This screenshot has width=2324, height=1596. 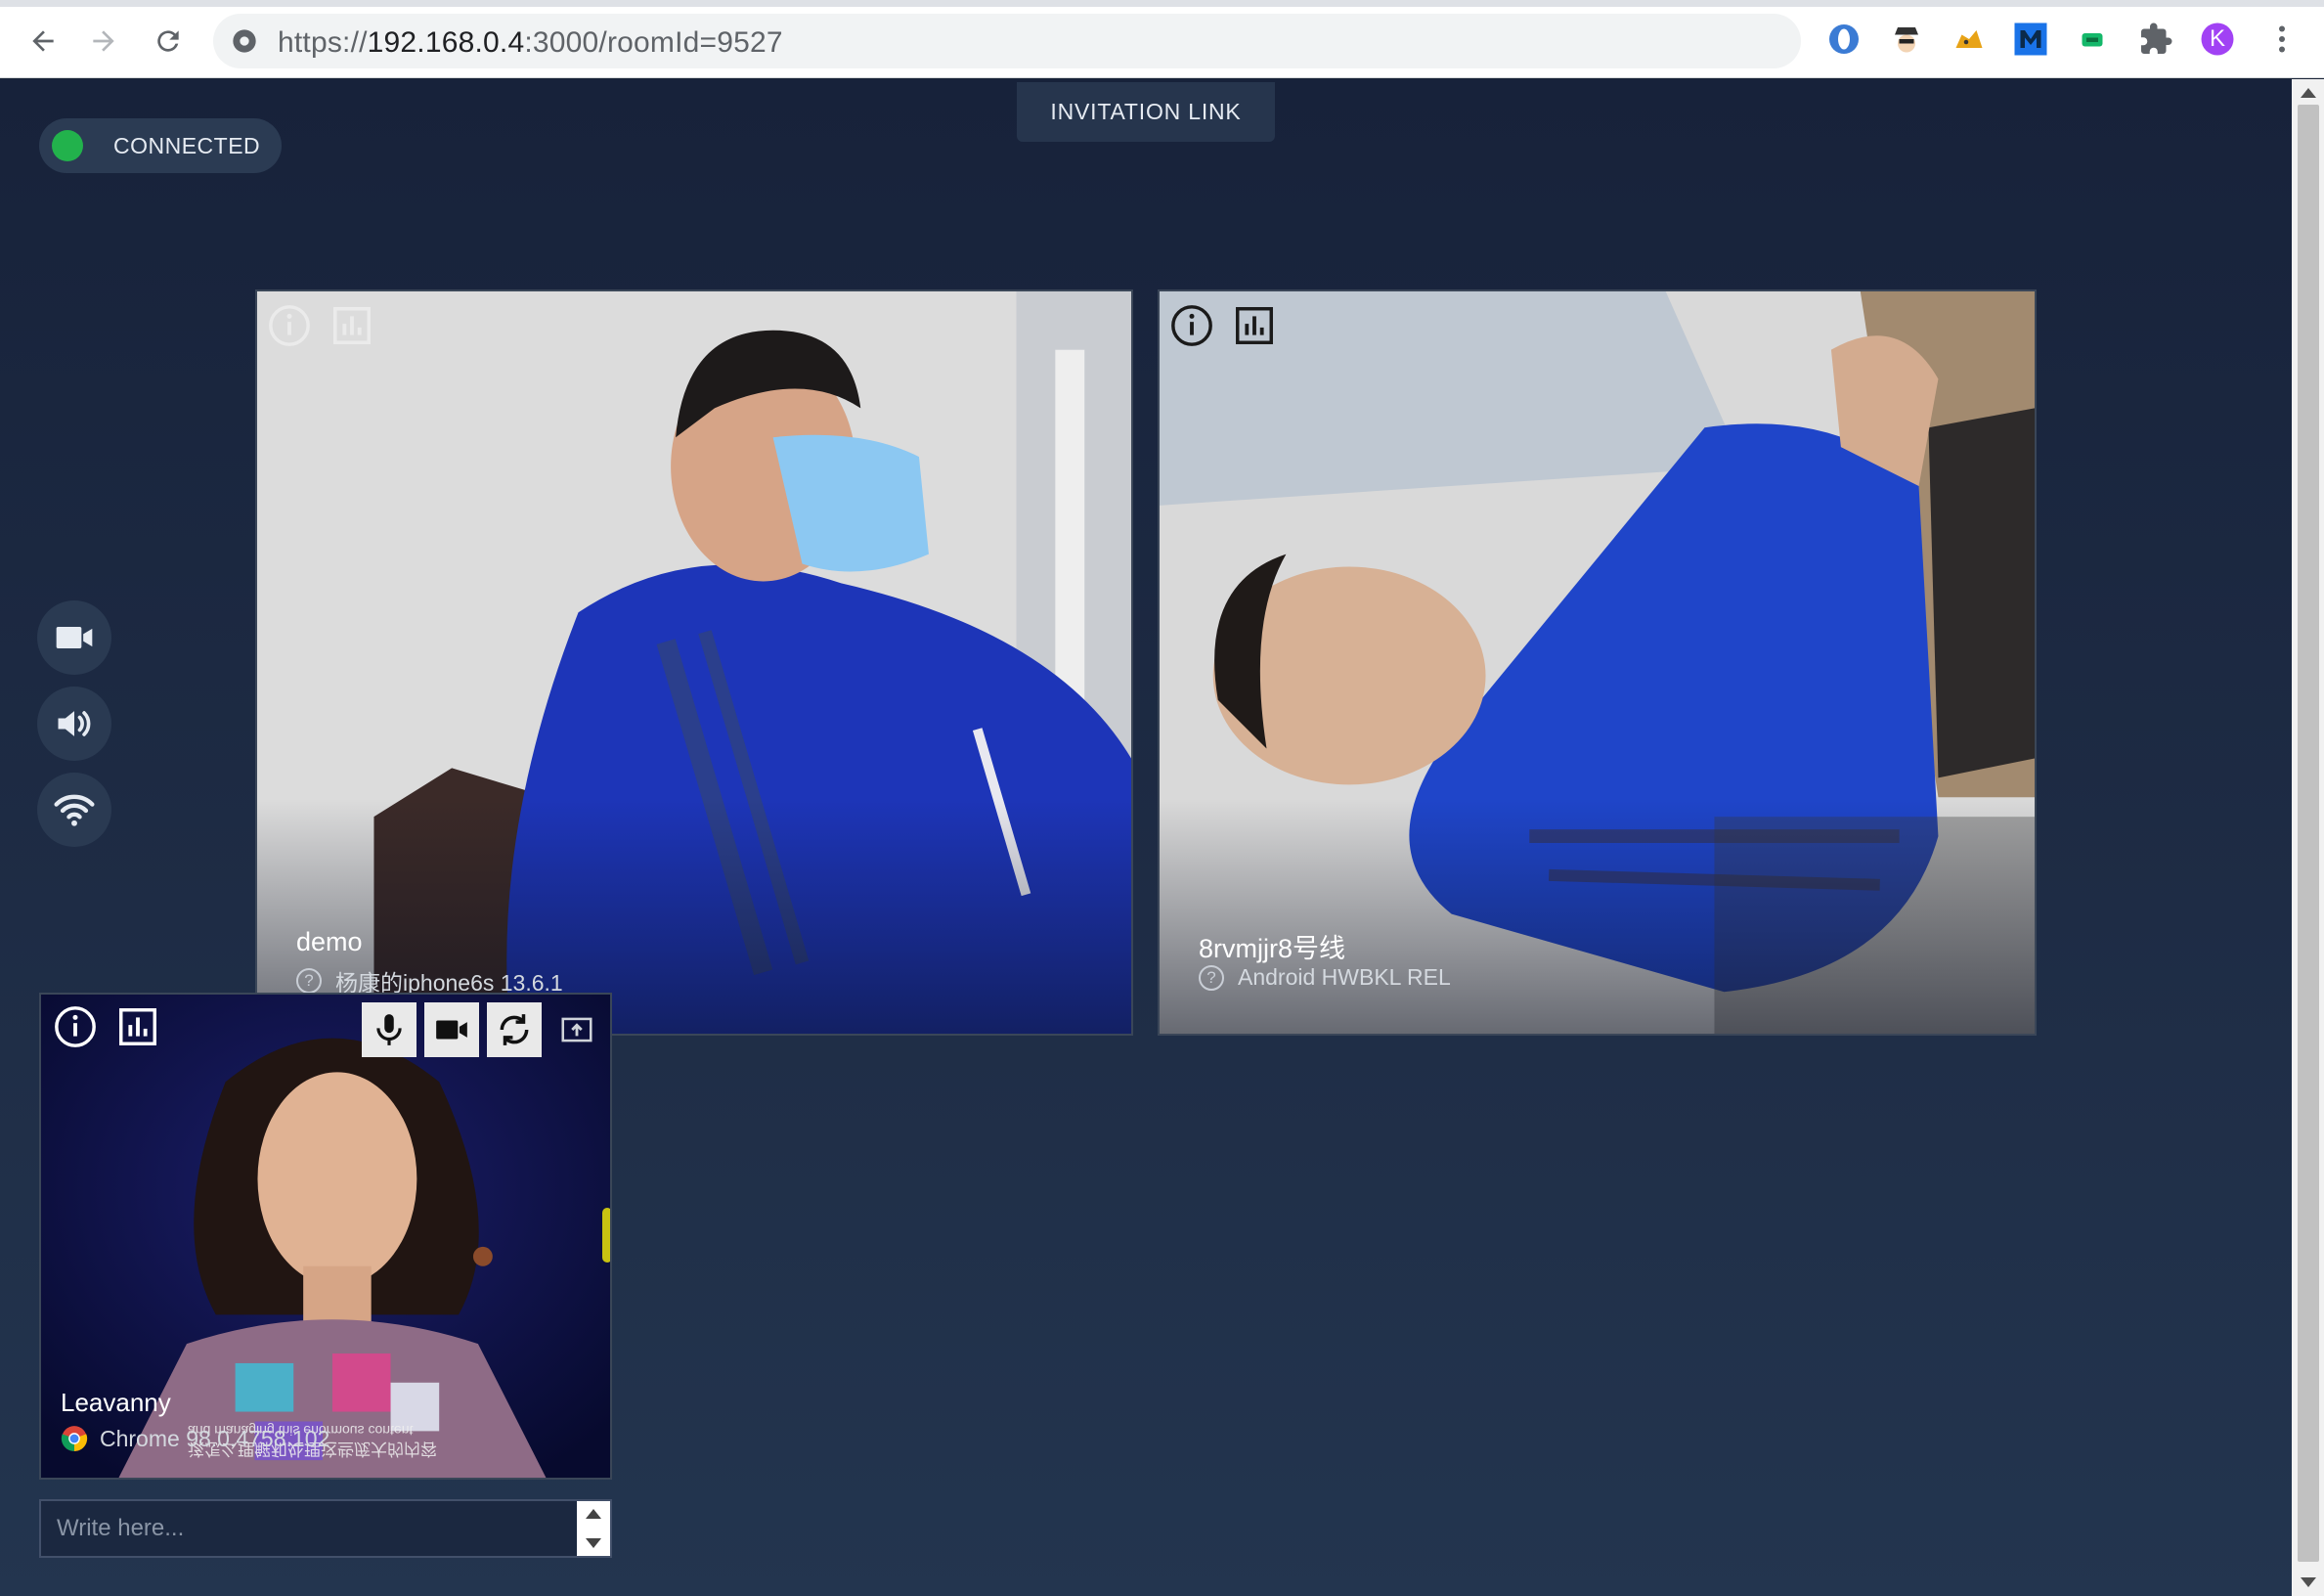 I want to click on profile-avatar: K, so click(x=2217, y=39).